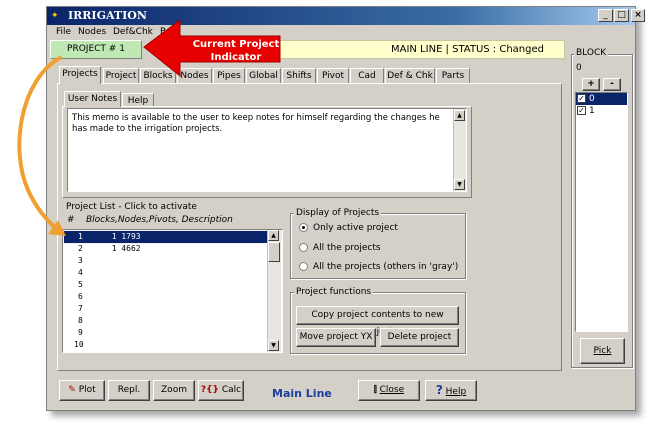 The height and width of the screenshot is (423, 648). I want to click on memo-scroll-up-icon: ▲, so click(459, 115).